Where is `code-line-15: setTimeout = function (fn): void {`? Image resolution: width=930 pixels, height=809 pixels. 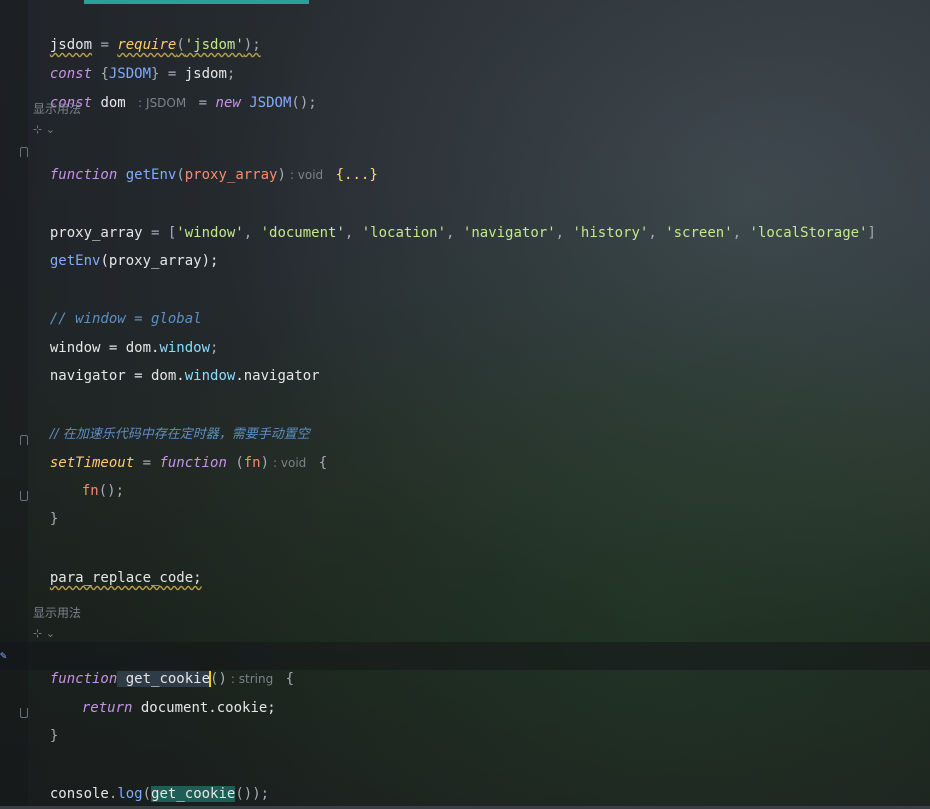
code-line-15: setTimeout = function (fn): void { is located at coordinates (180, 450).